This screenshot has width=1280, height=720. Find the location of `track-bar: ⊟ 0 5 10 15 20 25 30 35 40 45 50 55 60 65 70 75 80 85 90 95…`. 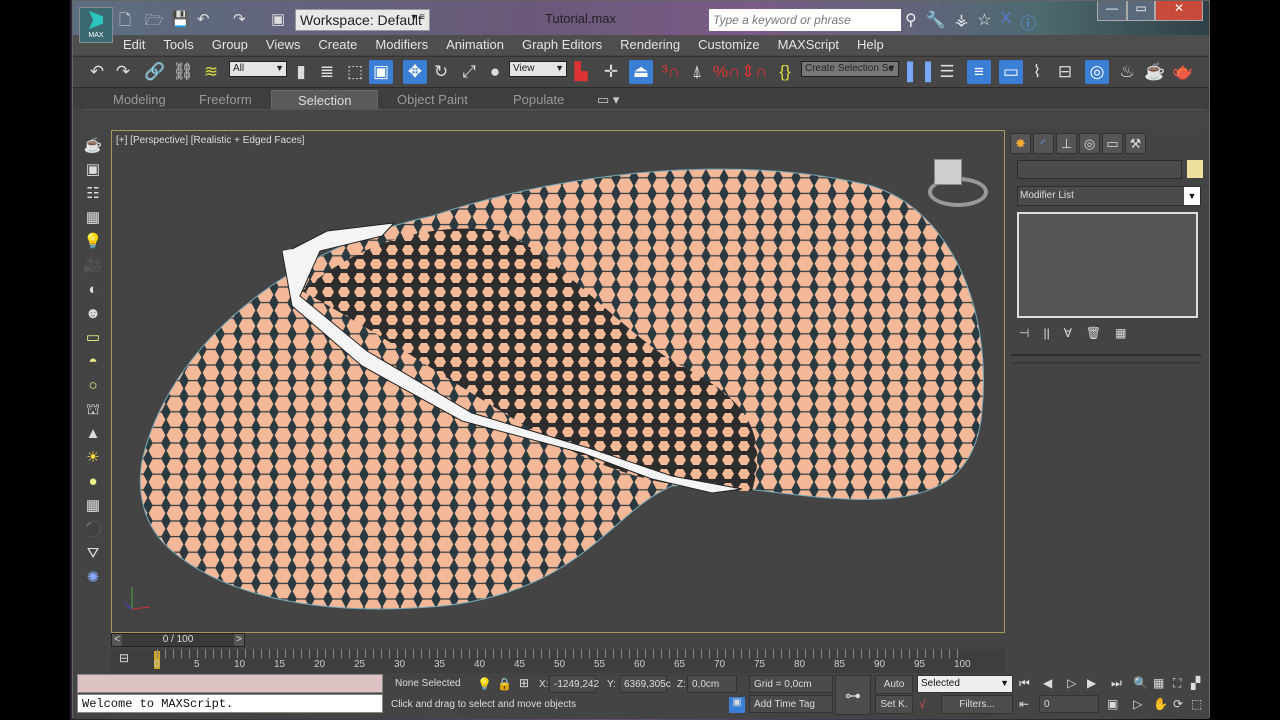

track-bar: ⊟ 0 5 10 15 20 25 30 35 40 45 50 55 60 65 70 75 80 85 90 95… is located at coordinates (558, 661).